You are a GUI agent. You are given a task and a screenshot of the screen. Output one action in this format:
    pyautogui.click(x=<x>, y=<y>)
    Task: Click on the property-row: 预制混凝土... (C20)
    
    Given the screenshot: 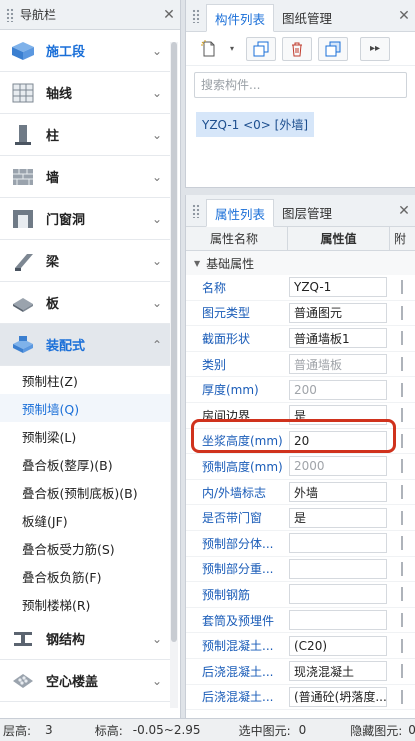 What is the action you would take?
    pyautogui.click(x=300, y=646)
    